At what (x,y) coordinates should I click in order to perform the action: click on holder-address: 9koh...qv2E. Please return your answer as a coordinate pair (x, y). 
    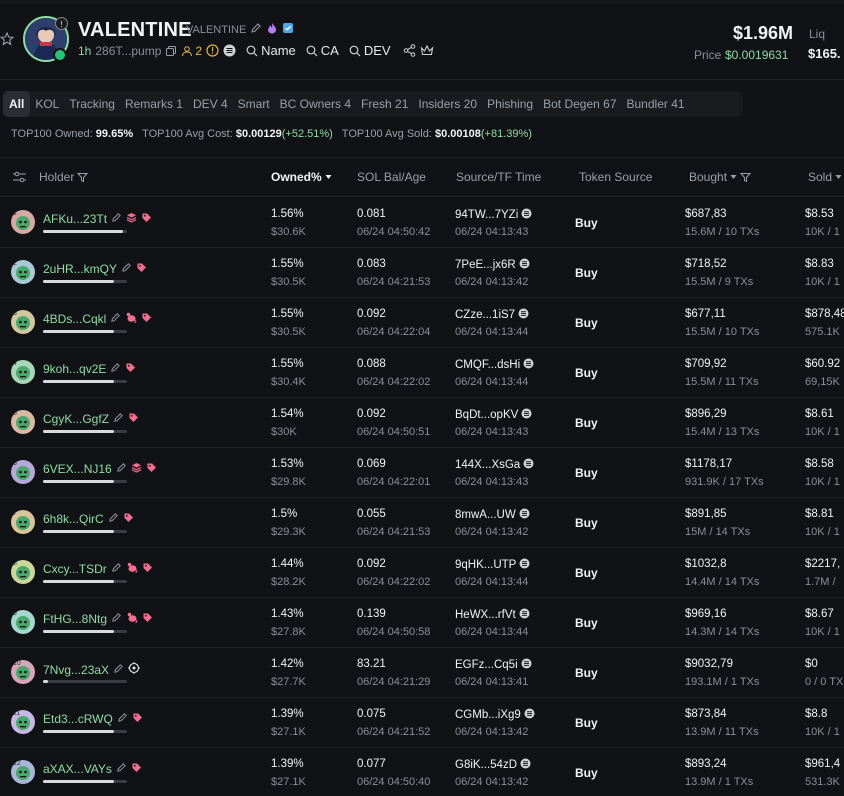
    Looking at the image, I should click on (74, 369).